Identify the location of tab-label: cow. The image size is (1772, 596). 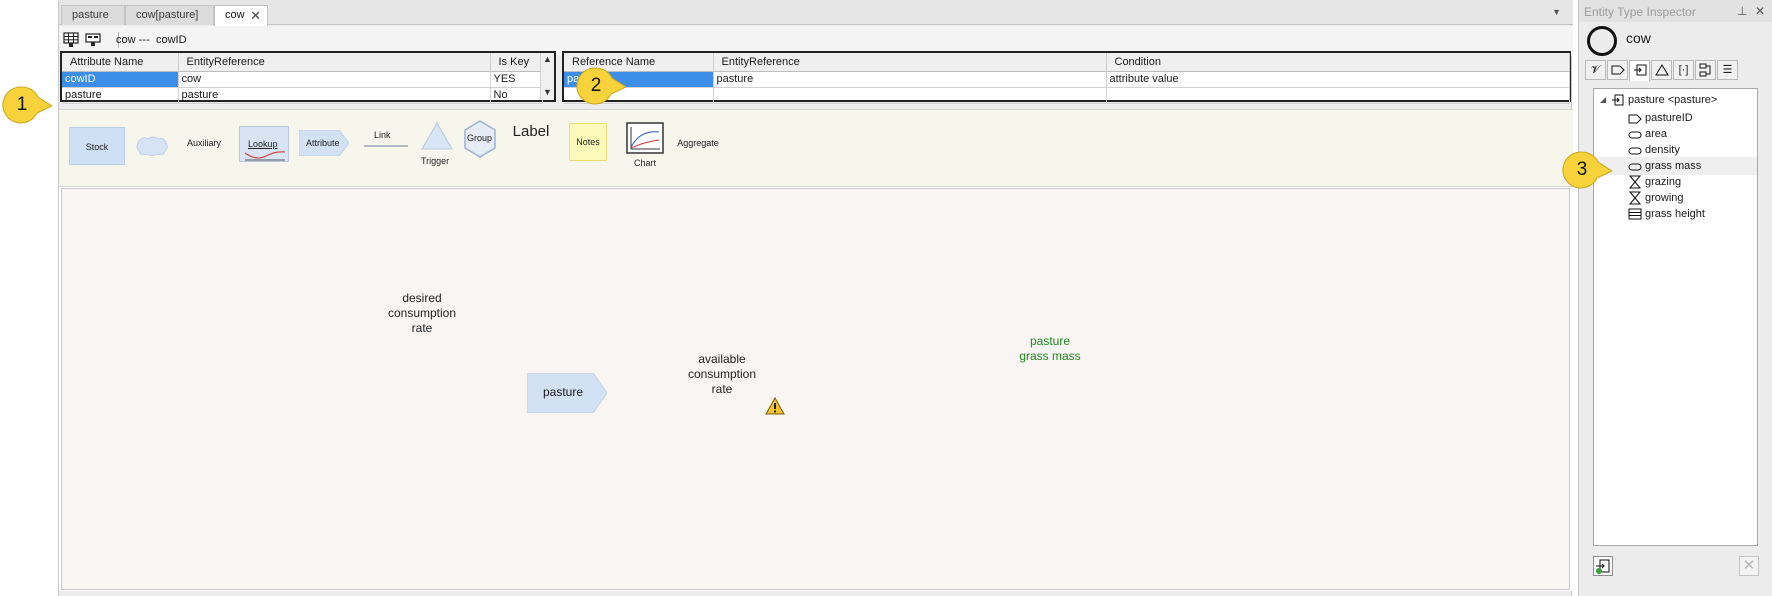
(235, 15).